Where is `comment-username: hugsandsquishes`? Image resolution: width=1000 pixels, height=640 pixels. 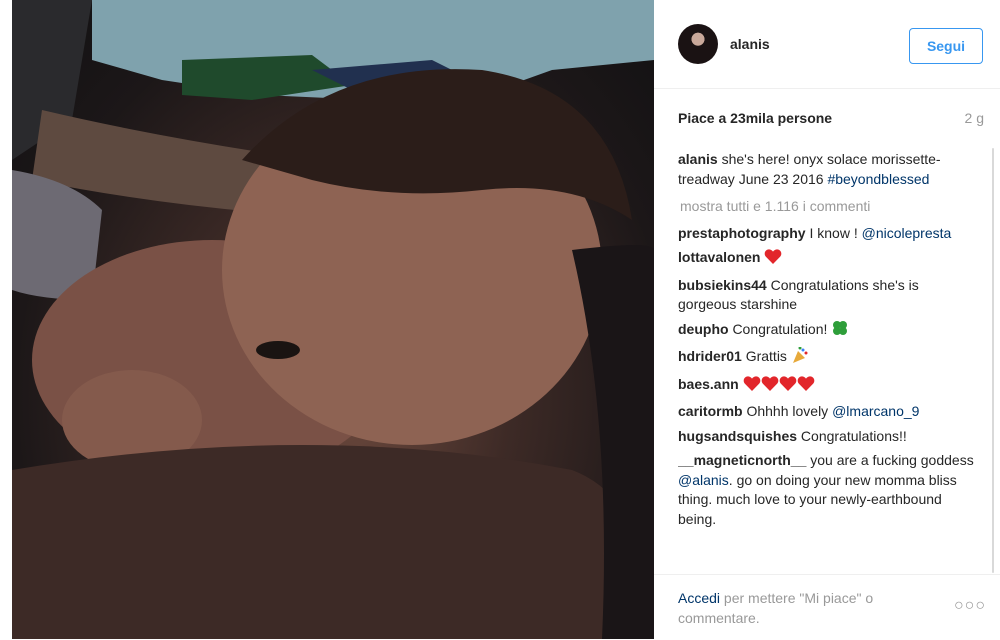 comment-username: hugsandsquishes is located at coordinates (737, 436).